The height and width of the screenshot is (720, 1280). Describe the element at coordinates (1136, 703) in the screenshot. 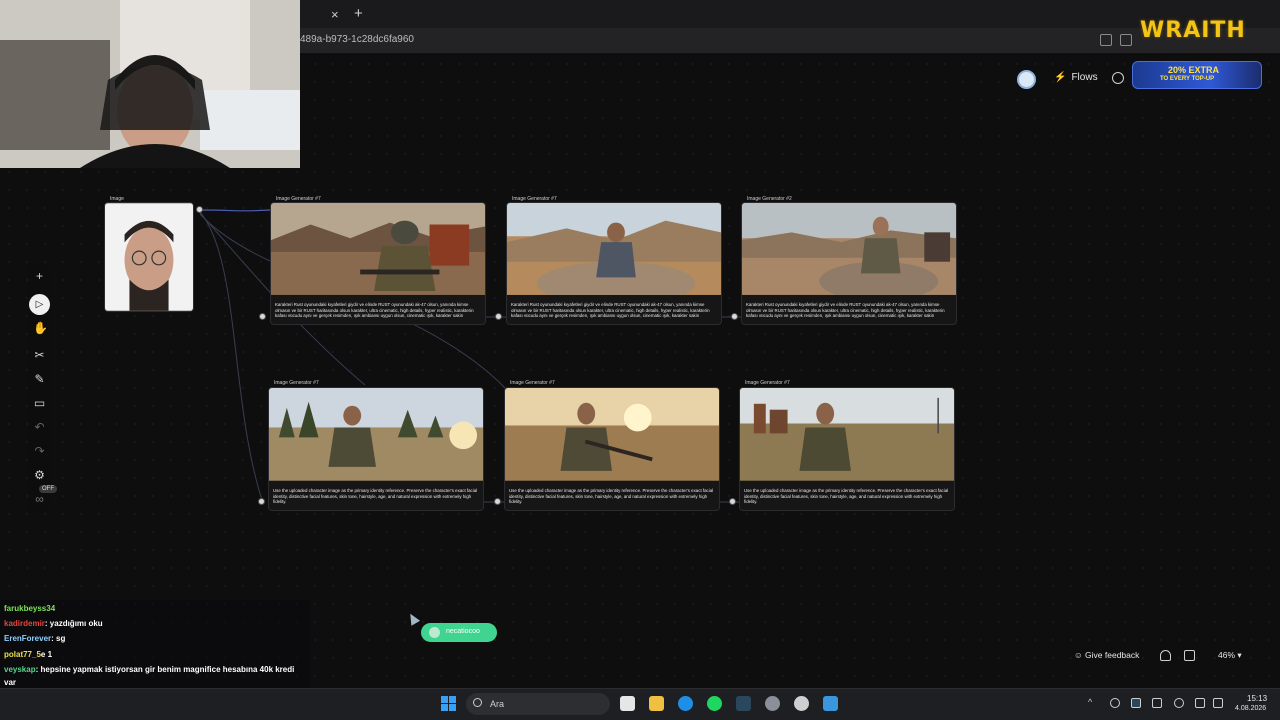

I see `steam-tray-icon` at that location.